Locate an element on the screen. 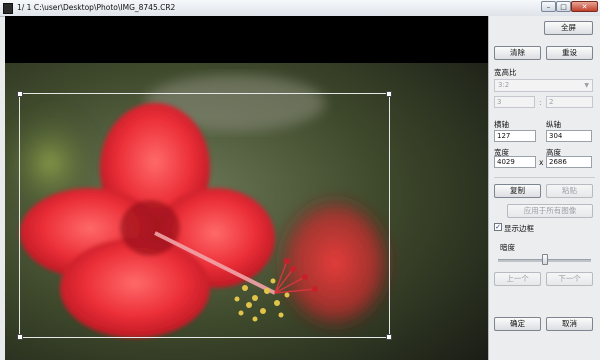 The image size is (600, 360). times-sign: x is located at coordinates (541, 162).